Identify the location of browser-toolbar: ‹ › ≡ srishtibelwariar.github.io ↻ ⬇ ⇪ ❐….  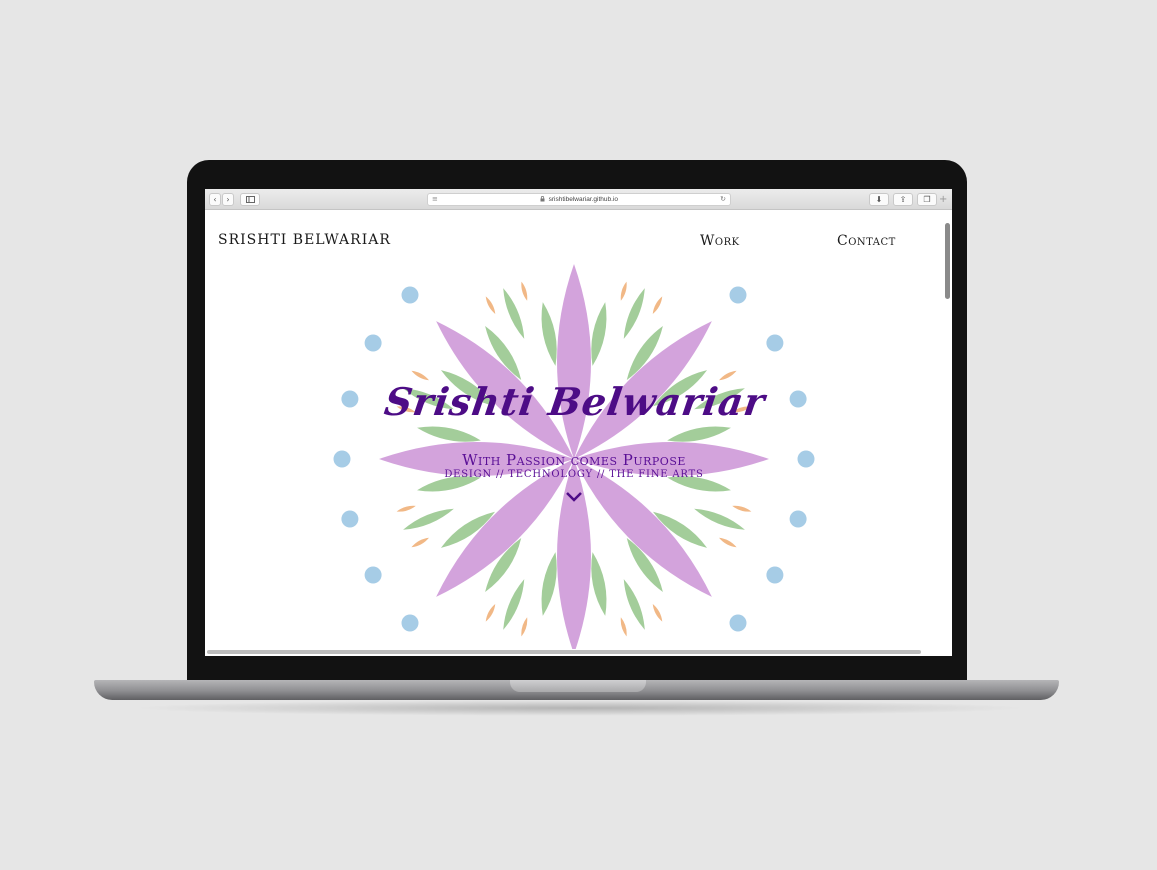
(578, 199).